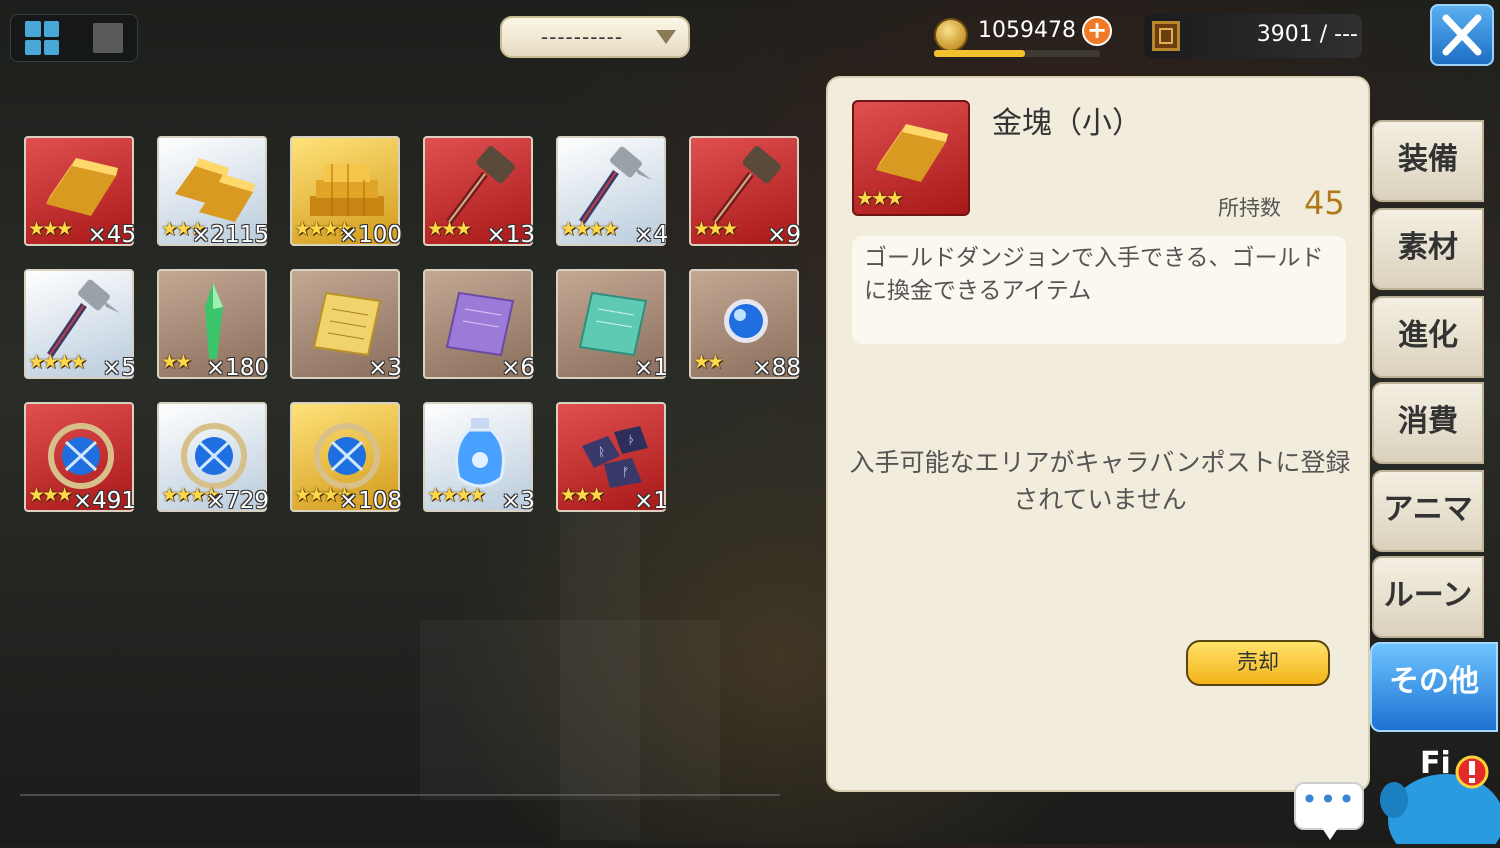 Image resolution: width=1500 pixels, height=848 pixels. I want to click on item-slot: ★★★ ×9, so click(745, 192).